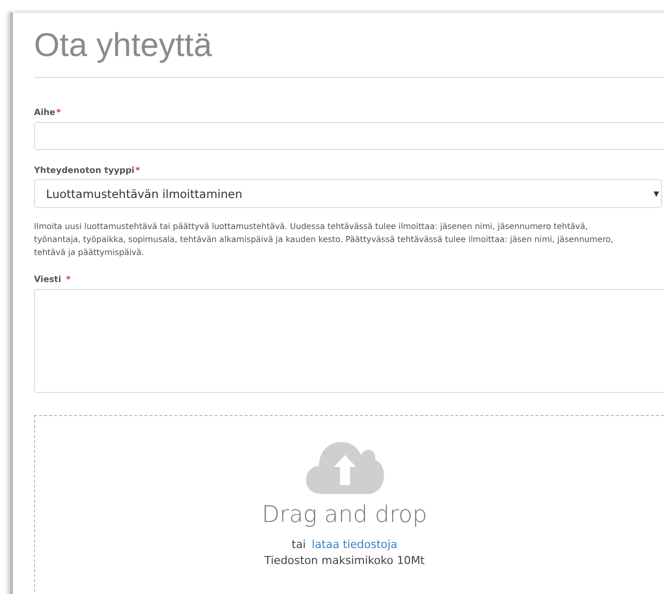 The width and height of the screenshot is (664, 594). I want to click on subject-input, so click(349, 136).